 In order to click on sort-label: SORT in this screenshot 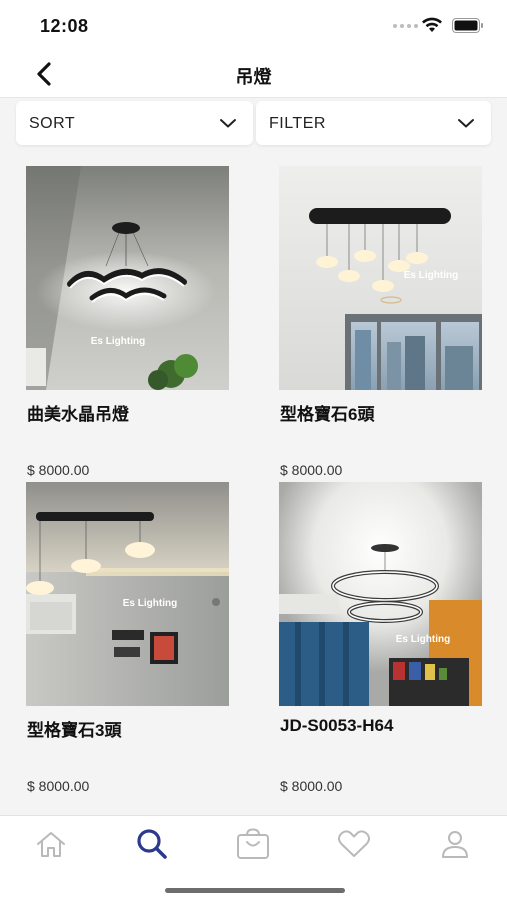, I will do `click(52, 123)`.